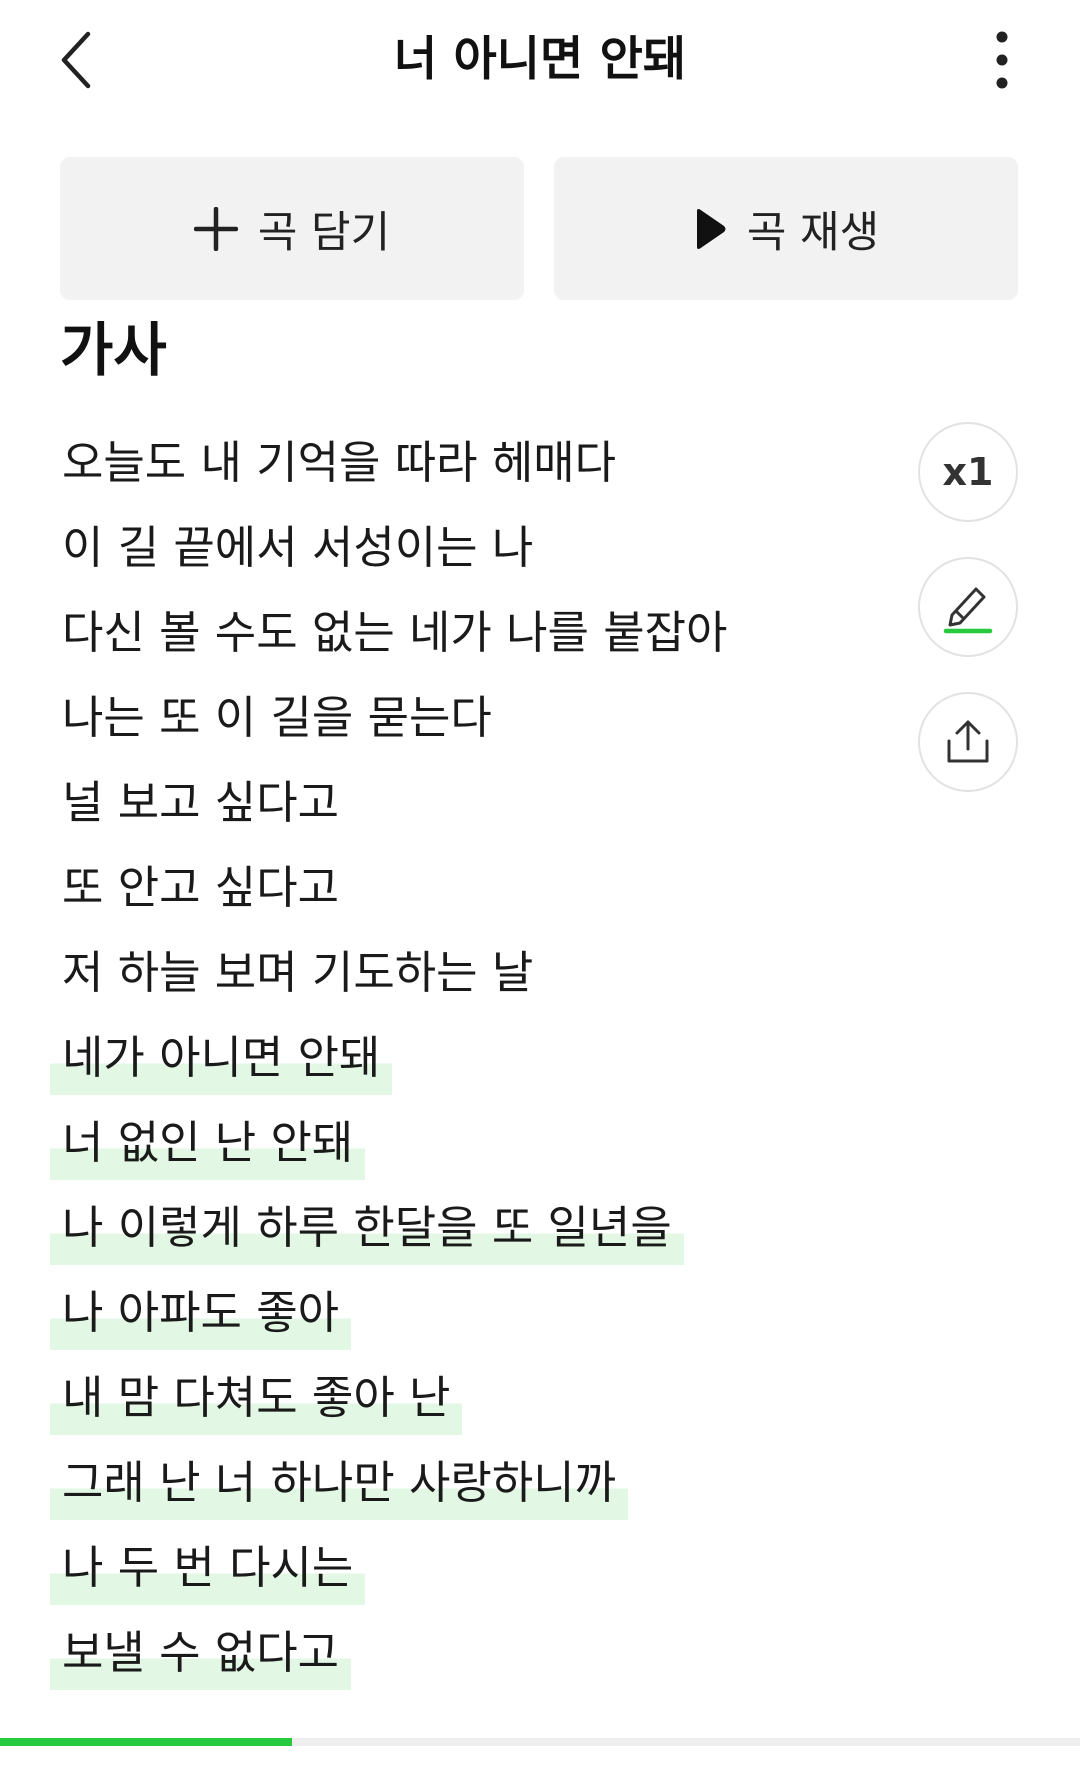 The height and width of the screenshot is (1770, 1080). I want to click on lyric-text: 내 맘 다쳐도 좋아 난, so click(256, 1397).